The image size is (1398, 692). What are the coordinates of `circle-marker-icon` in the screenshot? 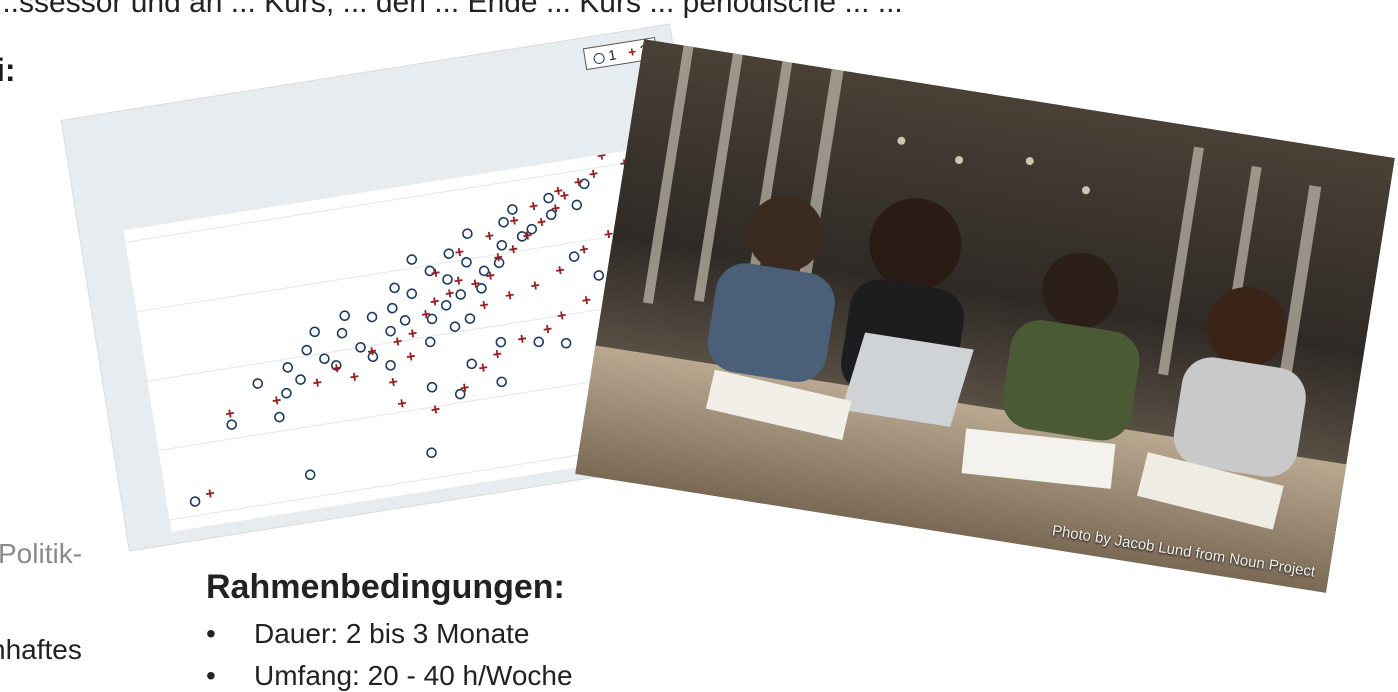 It's located at (599, 58).